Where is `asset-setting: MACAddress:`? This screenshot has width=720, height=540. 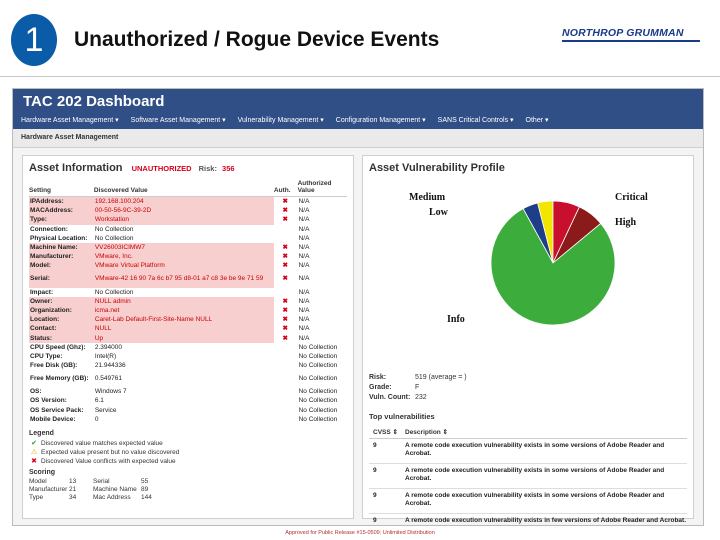
asset-setting: MACAddress: is located at coordinates (61, 211).